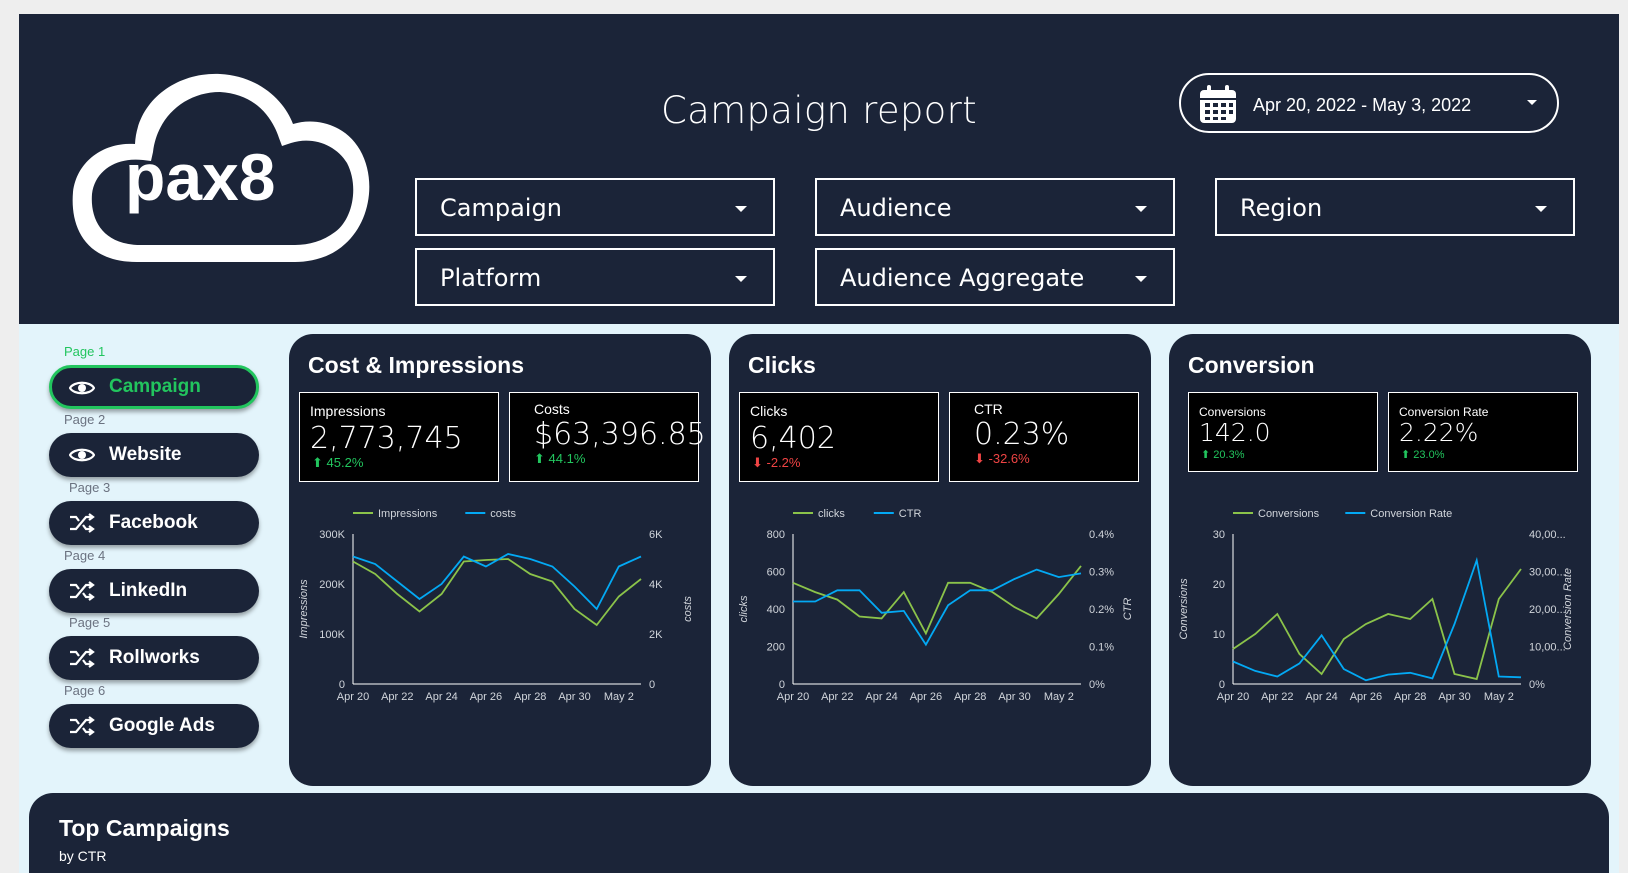  I want to click on filter-campaign: Campaign, so click(595, 207).